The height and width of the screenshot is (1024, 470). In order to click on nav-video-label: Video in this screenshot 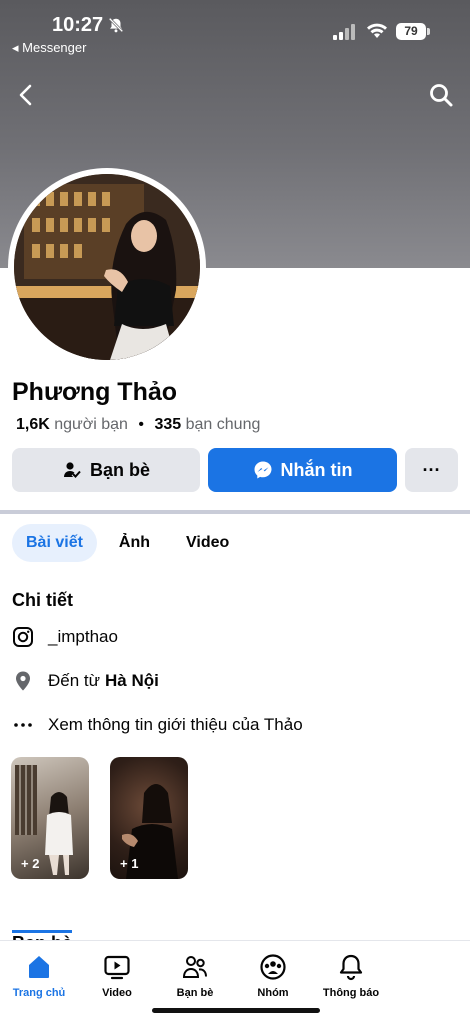, I will do `click(117, 993)`.